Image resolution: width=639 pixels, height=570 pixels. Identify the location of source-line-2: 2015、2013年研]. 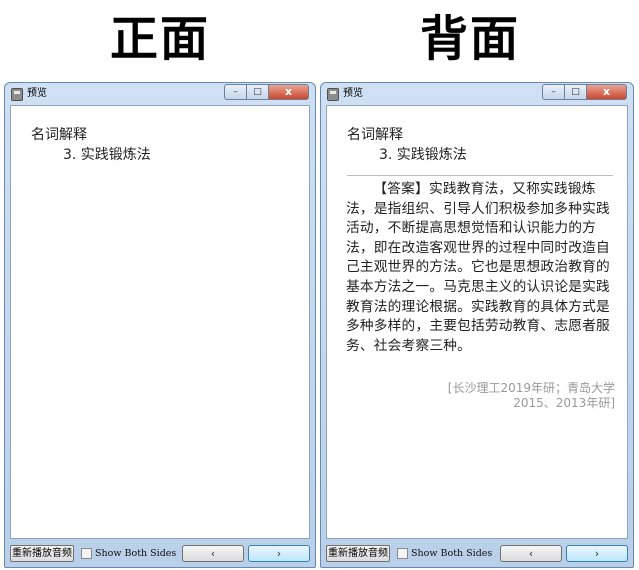
(564, 403).